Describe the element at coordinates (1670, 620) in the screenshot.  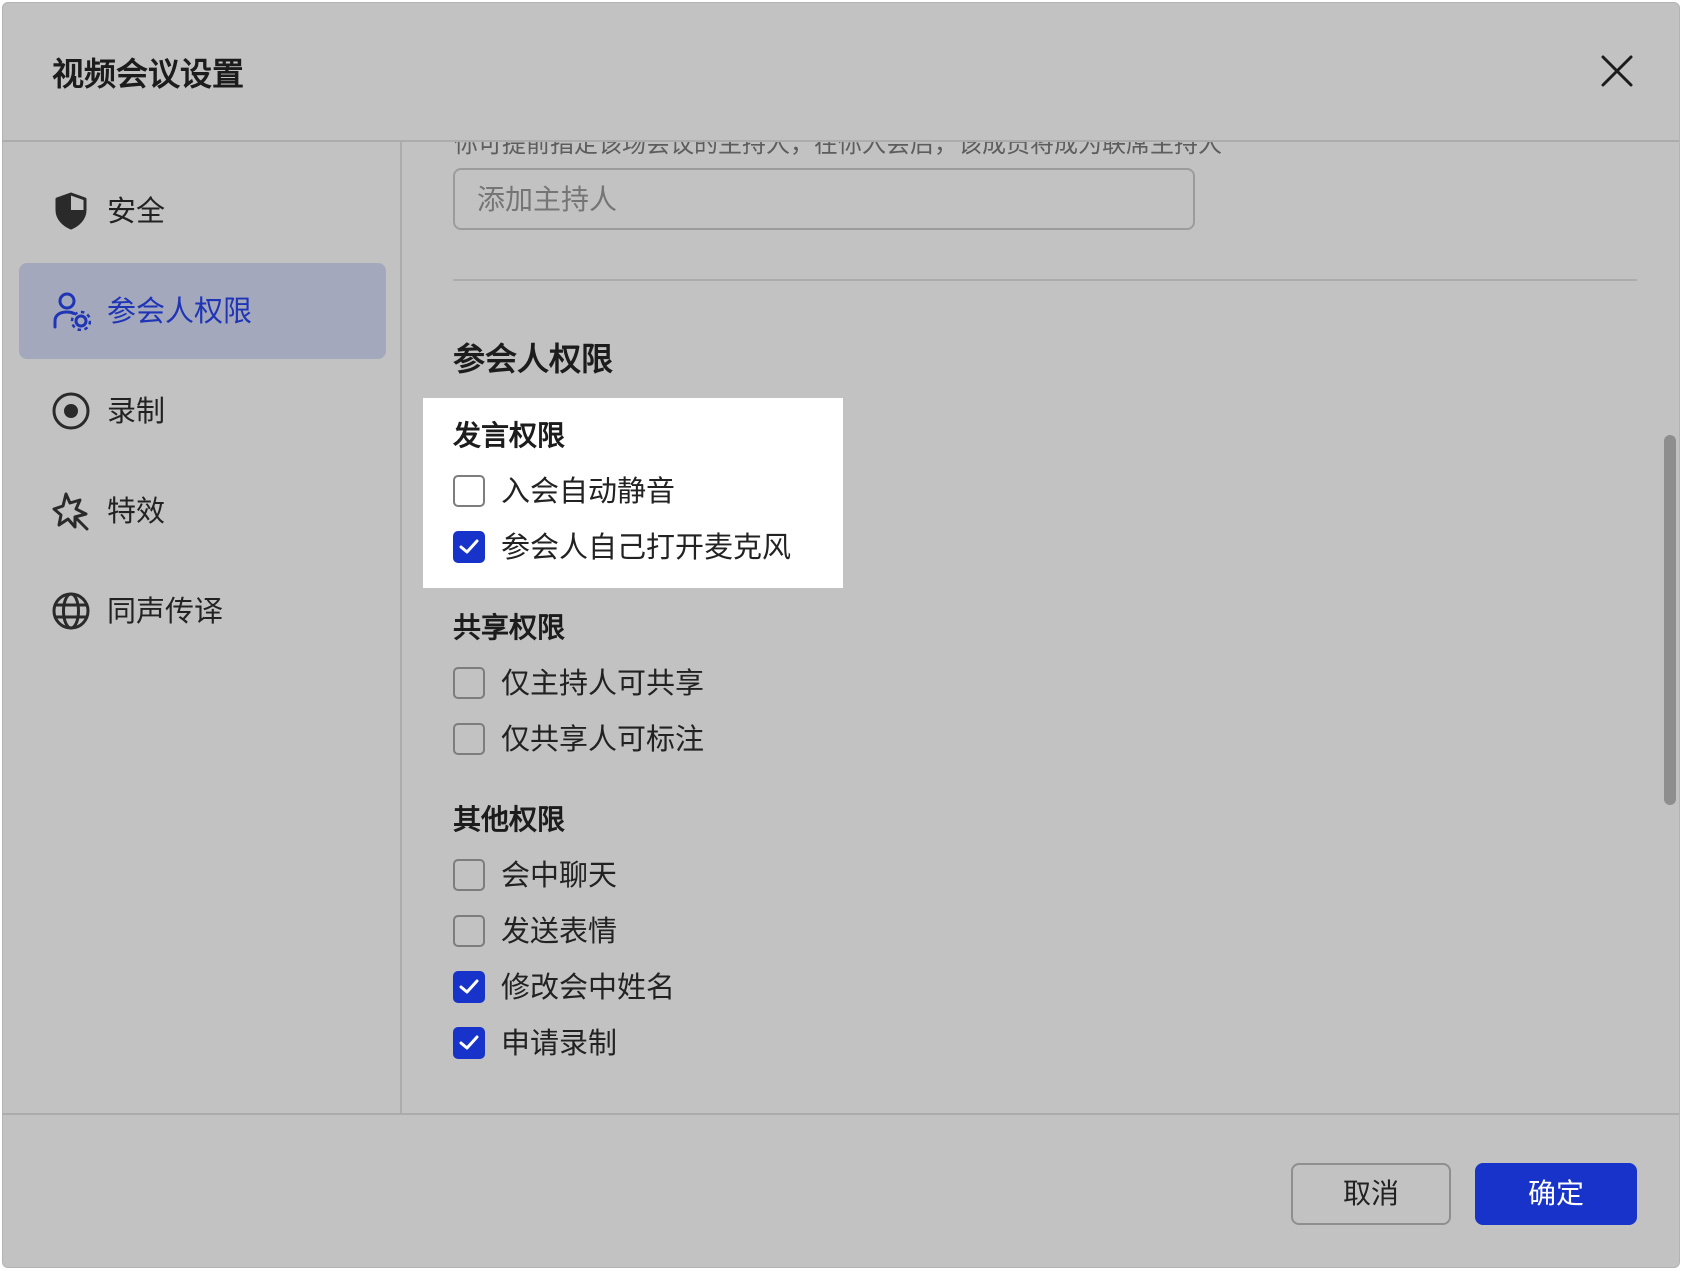
I see `content-scrollbar` at that location.